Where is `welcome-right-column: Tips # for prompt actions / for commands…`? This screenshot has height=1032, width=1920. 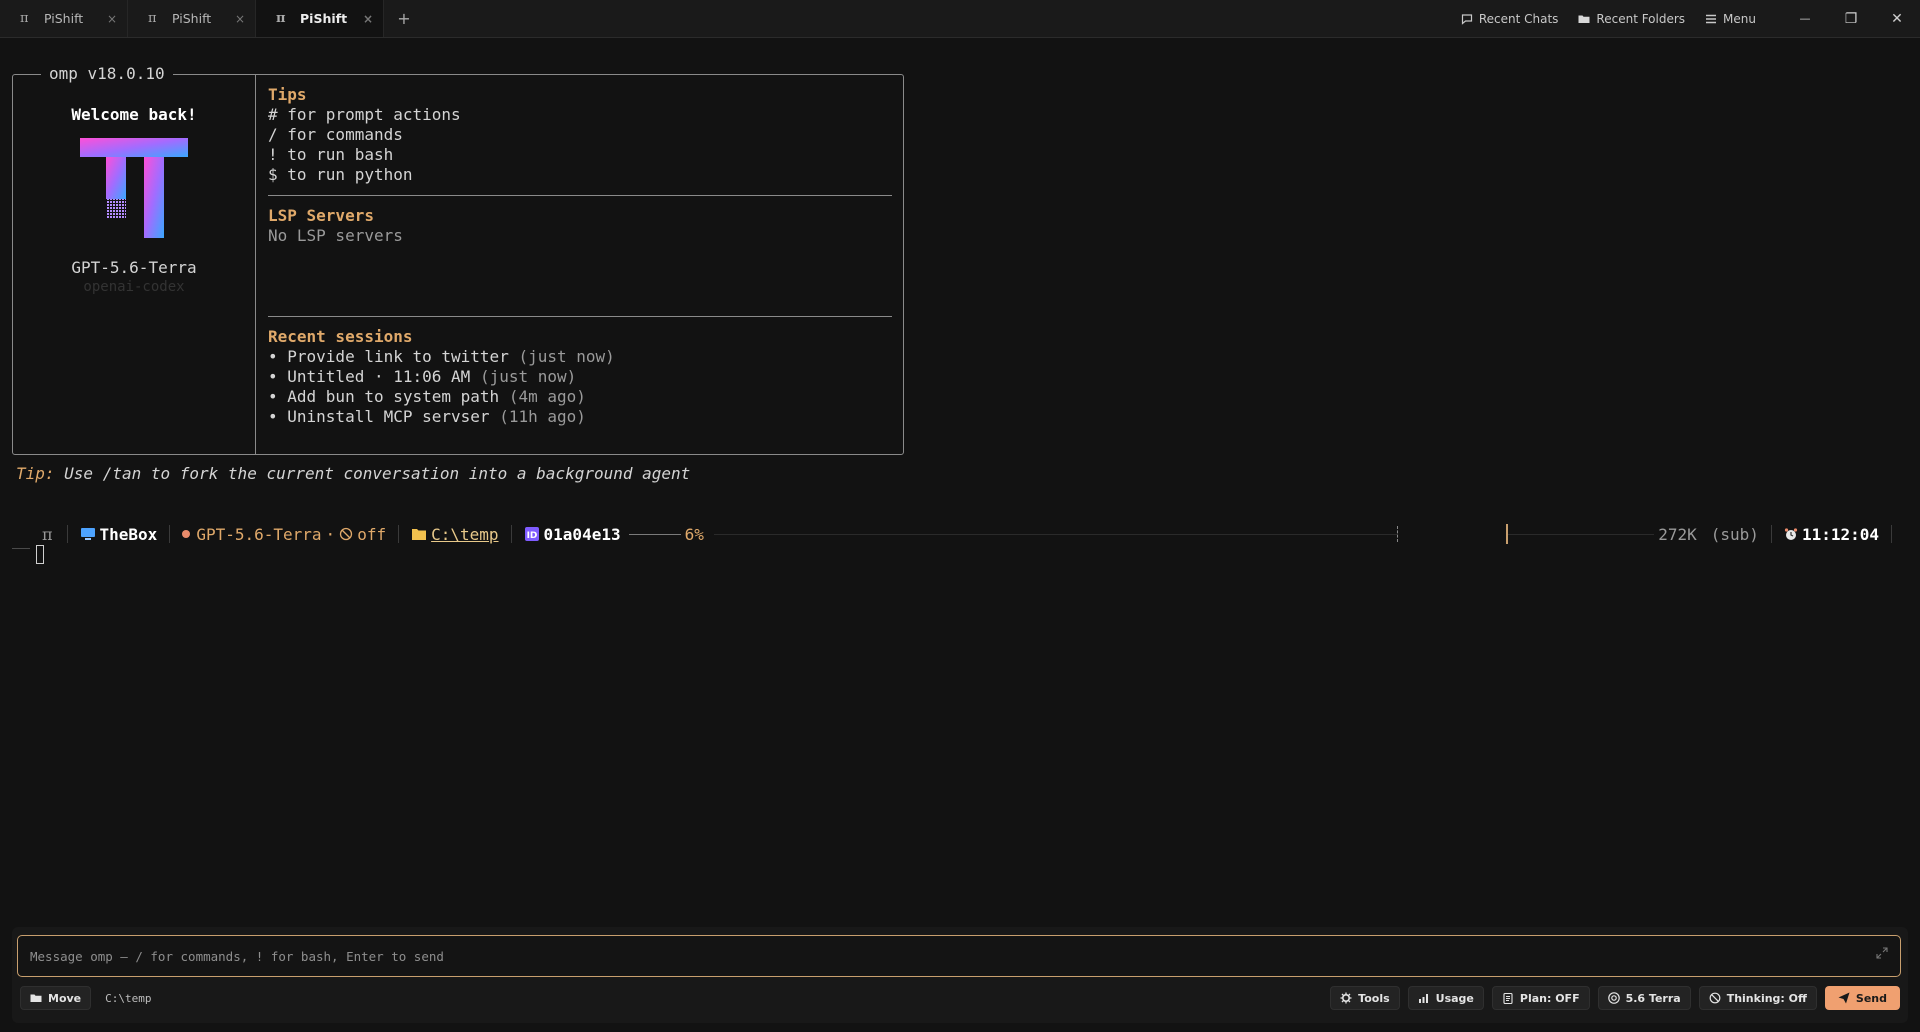
welcome-right-column: Tips # for prompt actions / for commands… is located at coordinates (580, 256).